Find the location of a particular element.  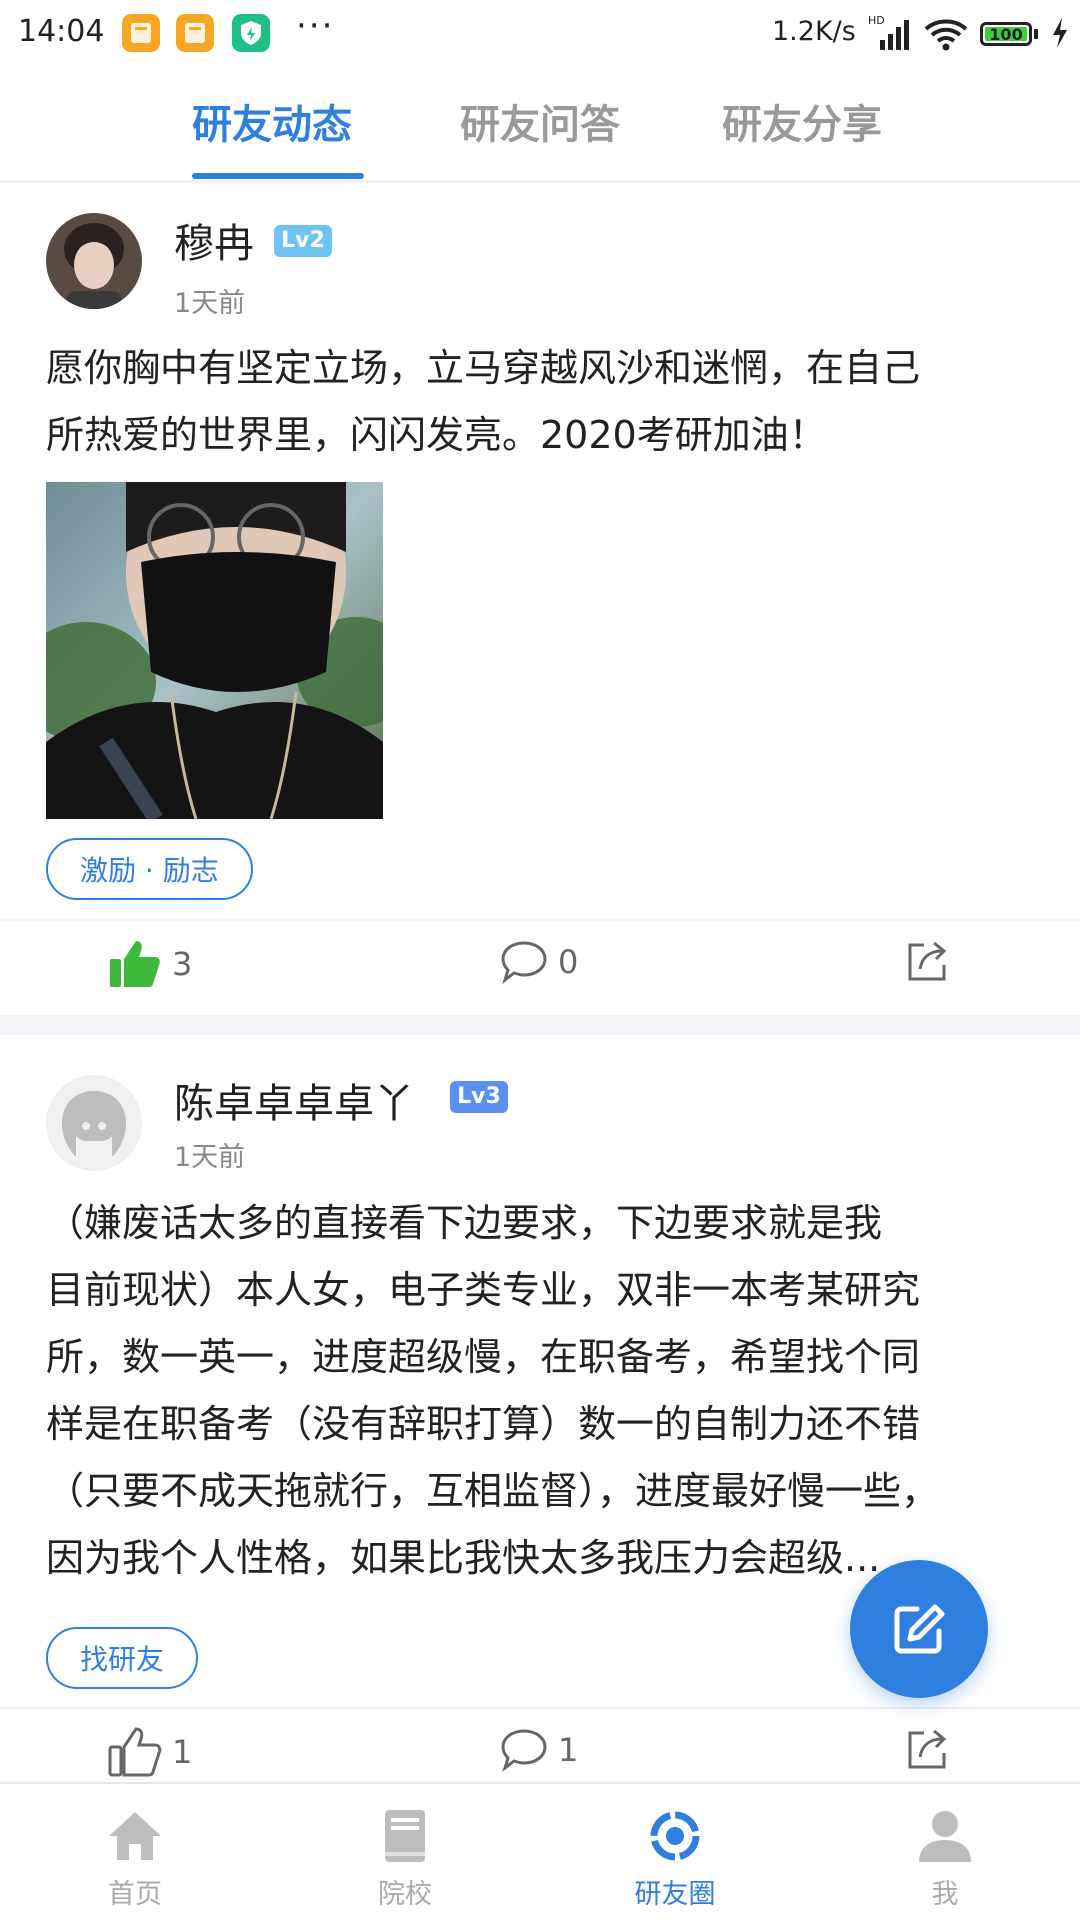

thumbs-up-icon is located at coordinates (135, 964).